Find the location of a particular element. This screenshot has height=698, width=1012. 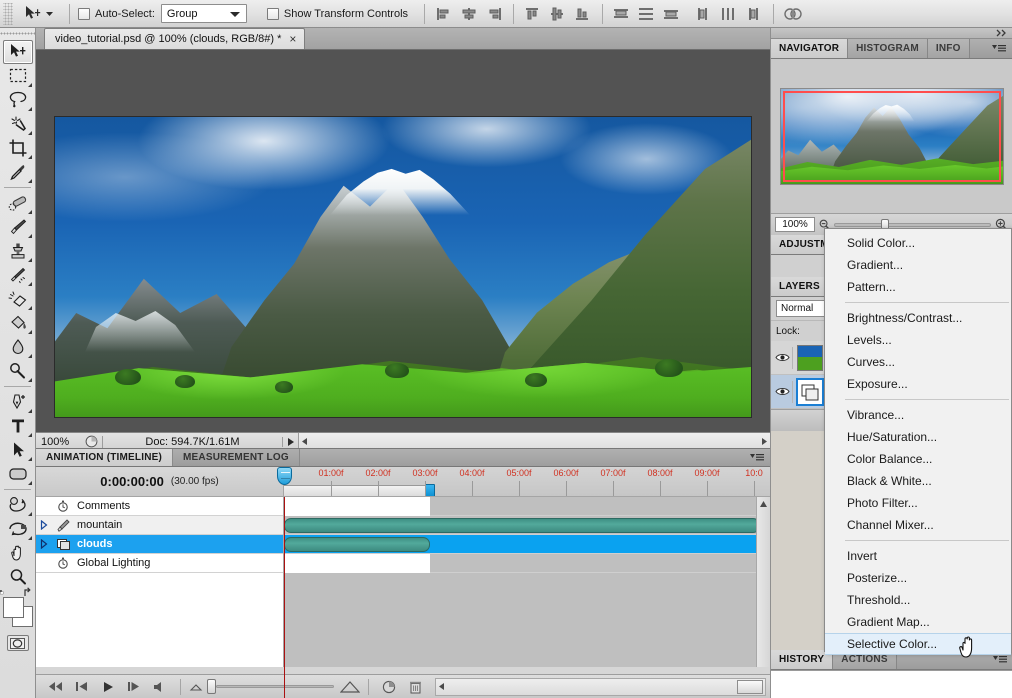

track-mountain is located at coordinates (527, 525).